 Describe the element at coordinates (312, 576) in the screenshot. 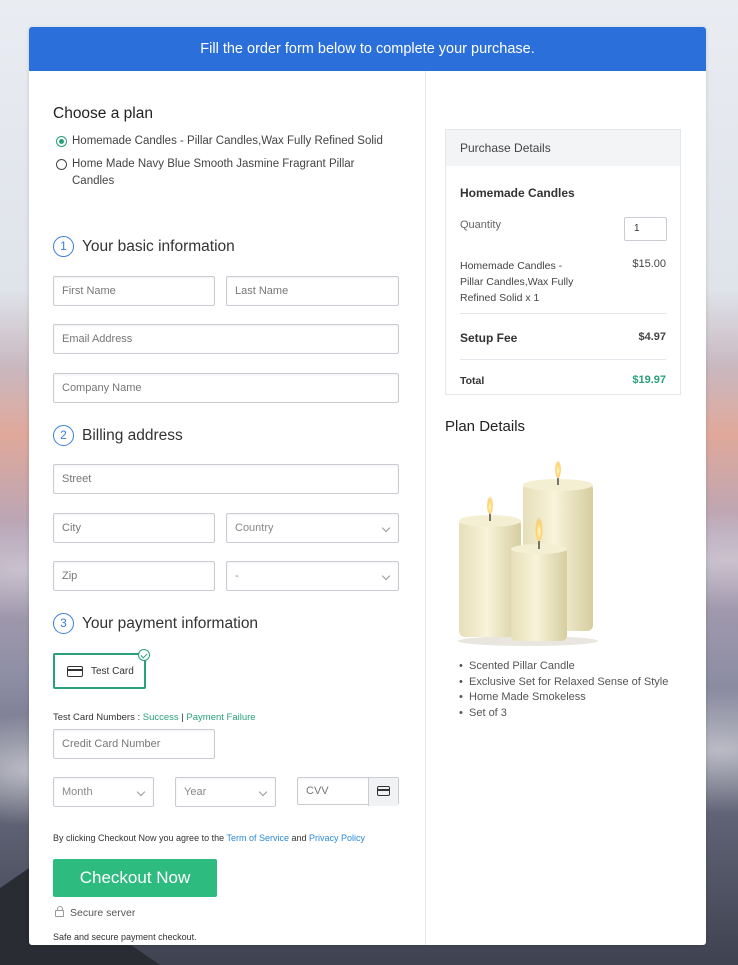

I see `state-select: -` at that location.